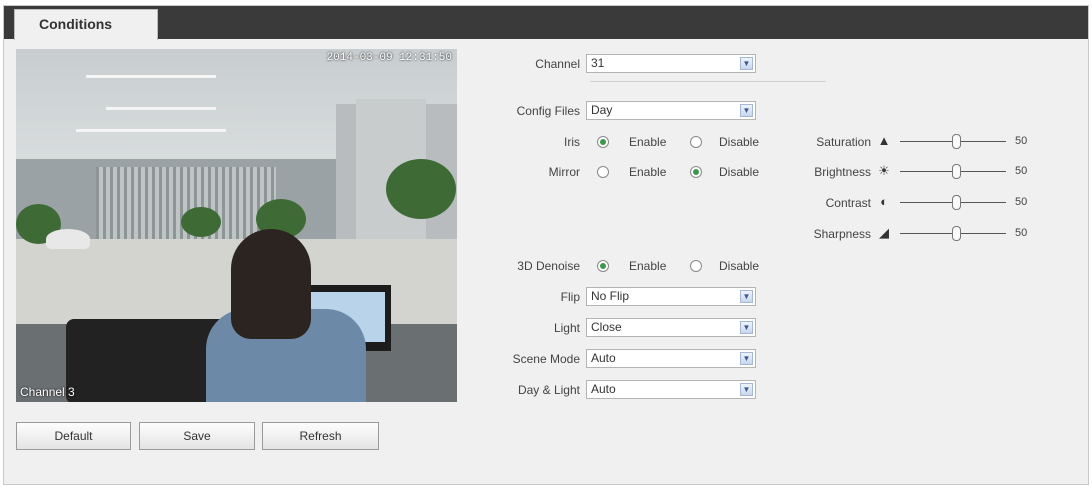  I want to click on mirror-disable-radio, so click(696, 172).